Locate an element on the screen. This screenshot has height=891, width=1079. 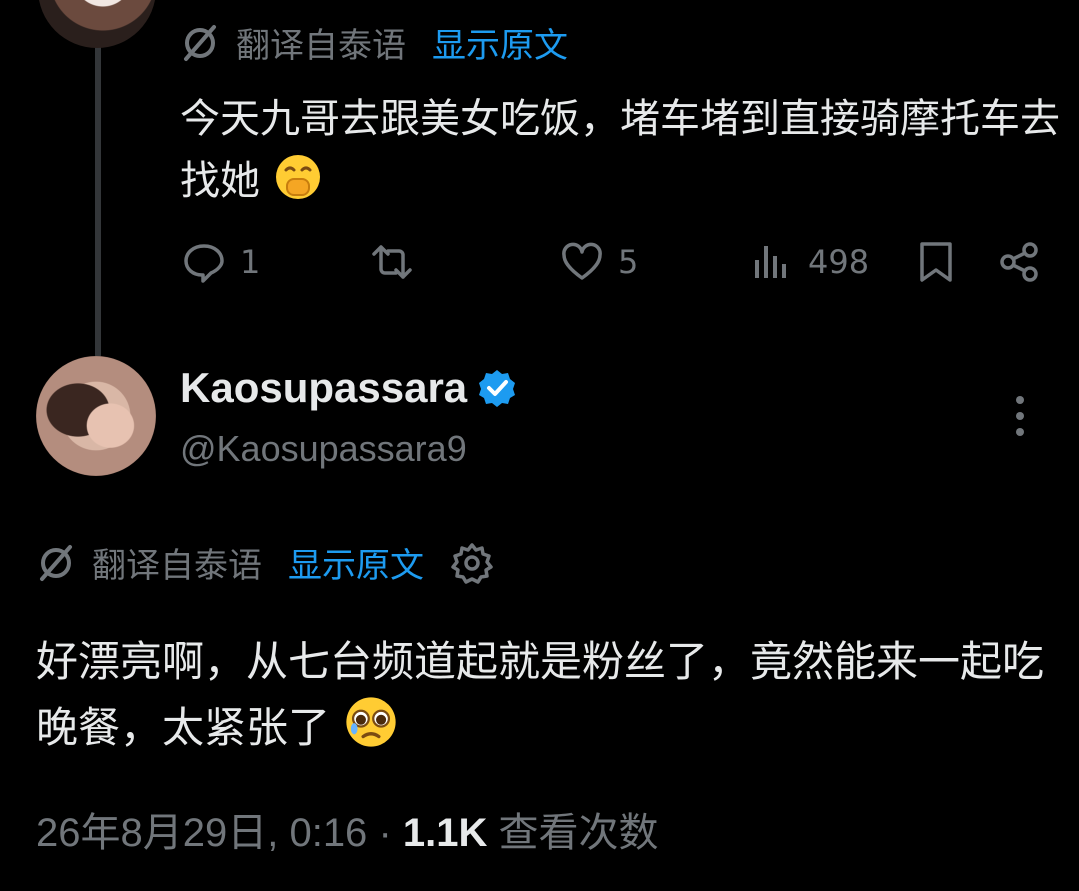
share-button is located at coordinates (1020, 262).